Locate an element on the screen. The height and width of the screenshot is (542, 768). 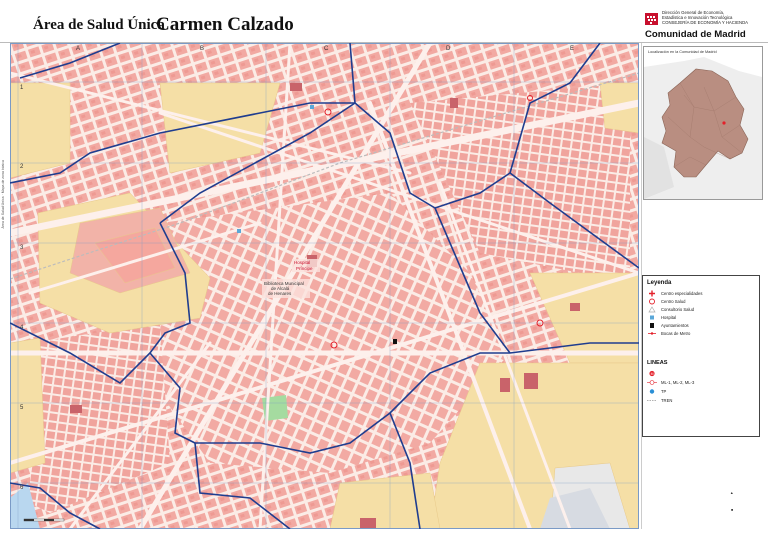
hospital-label: Príncipe is located at coordinates (304, 268).